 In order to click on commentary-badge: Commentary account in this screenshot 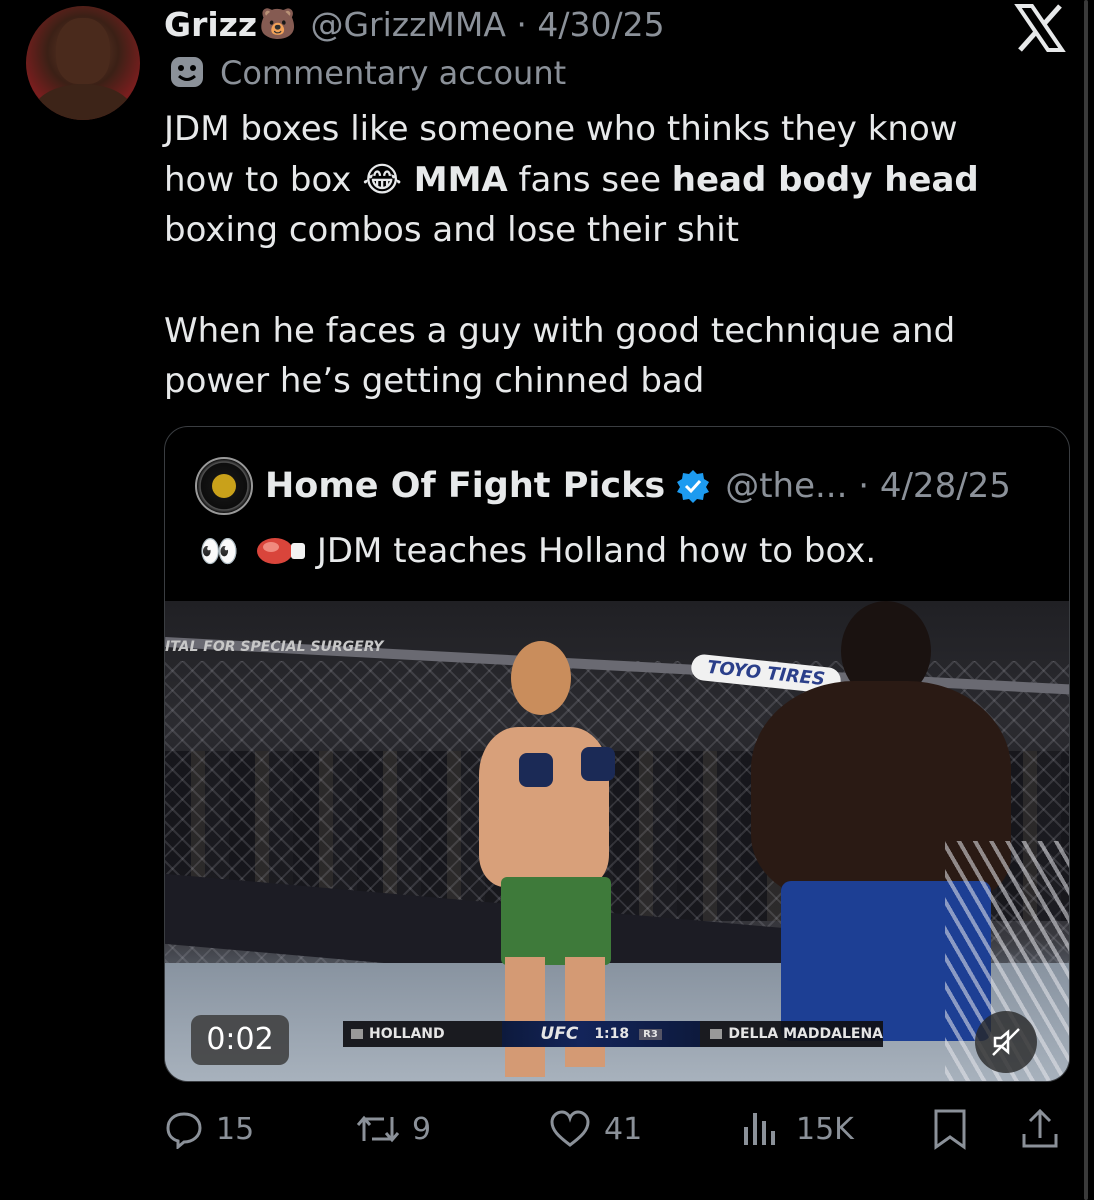, I will do `click(367, 73)`.